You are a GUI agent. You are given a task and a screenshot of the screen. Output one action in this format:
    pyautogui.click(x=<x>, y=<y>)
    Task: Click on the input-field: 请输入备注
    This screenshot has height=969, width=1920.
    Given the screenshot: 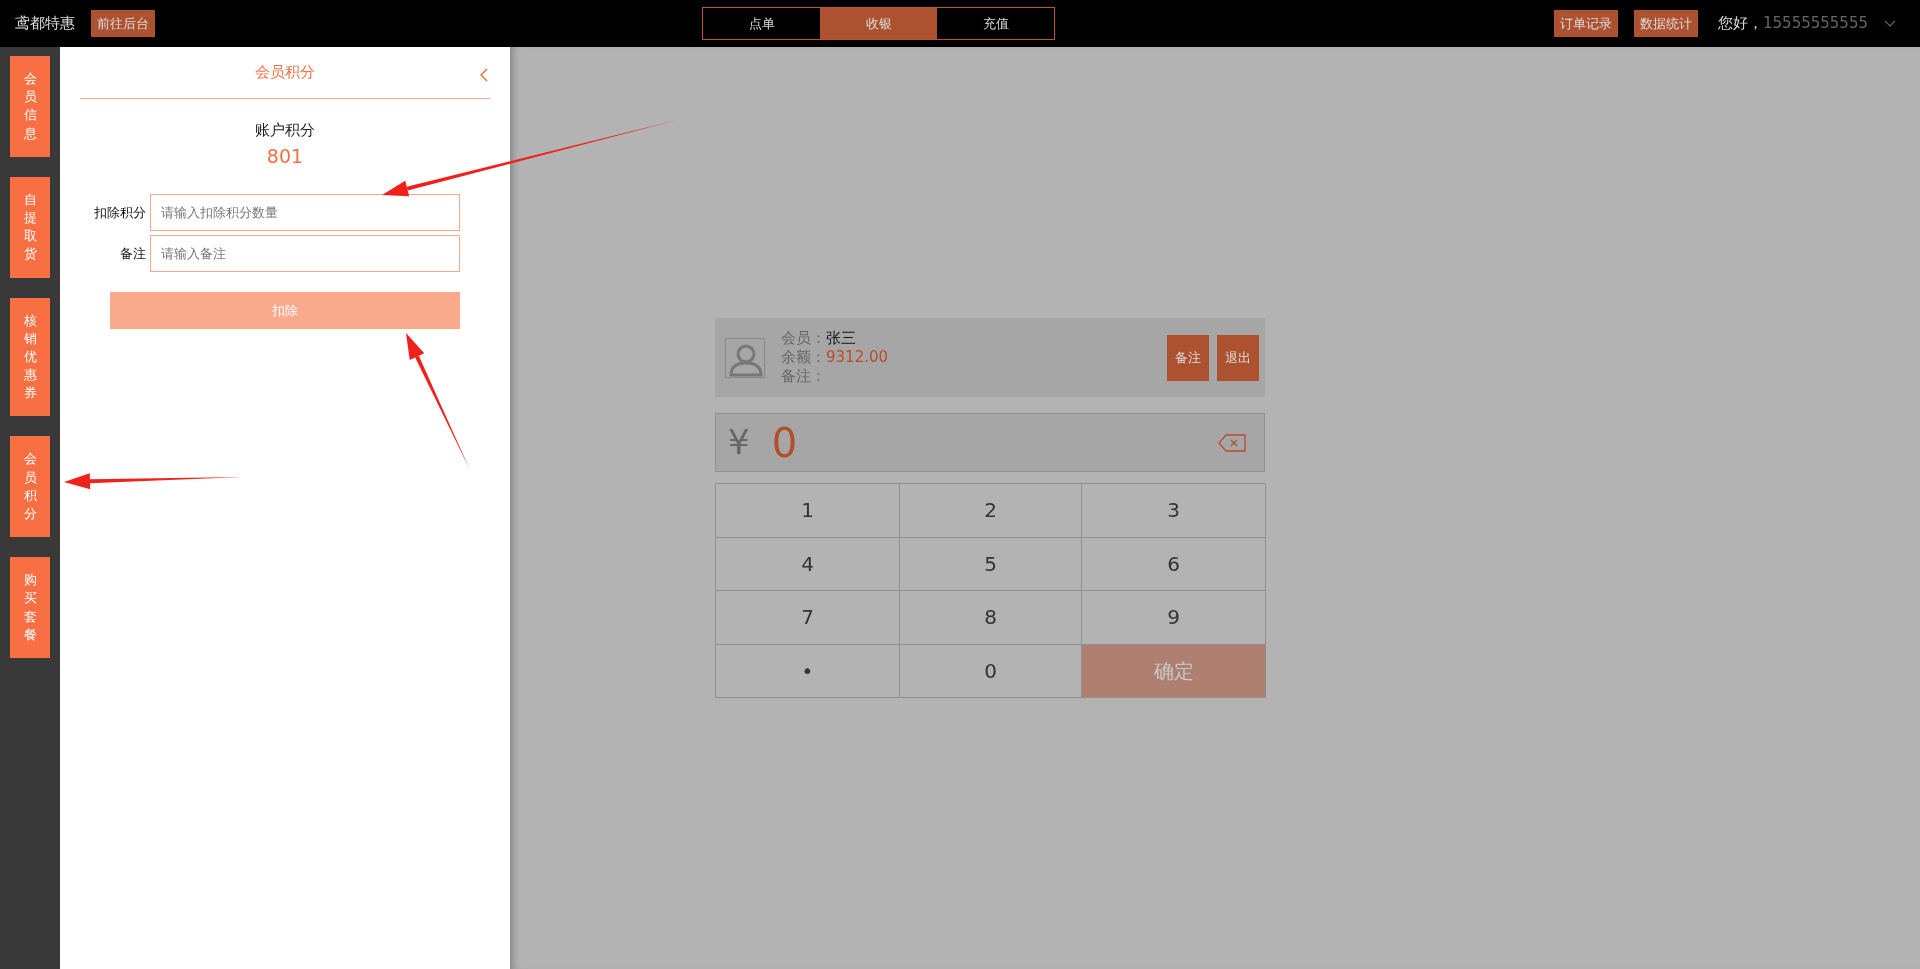 What is the action you would take?
    pyautogui.click(x=305, y=253)
    